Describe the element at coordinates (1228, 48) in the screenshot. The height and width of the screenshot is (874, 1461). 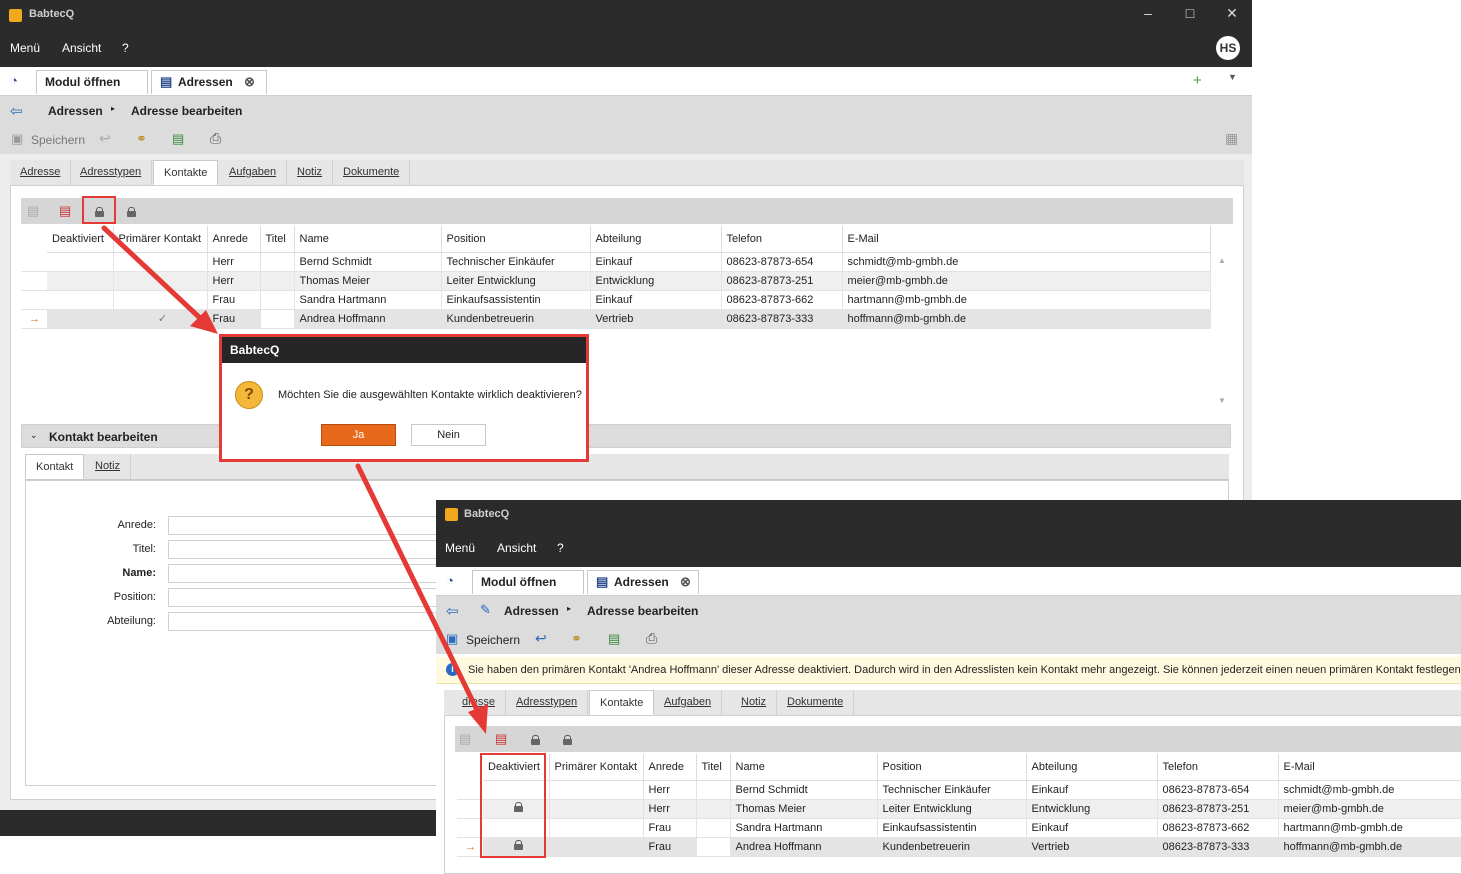
I see `avatar: HS` at that location.